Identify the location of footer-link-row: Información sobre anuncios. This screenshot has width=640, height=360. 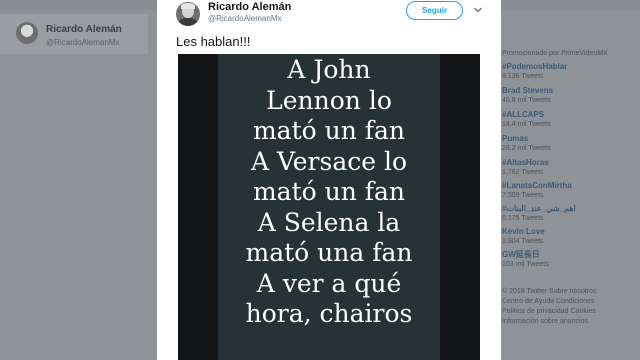
(545, 321).